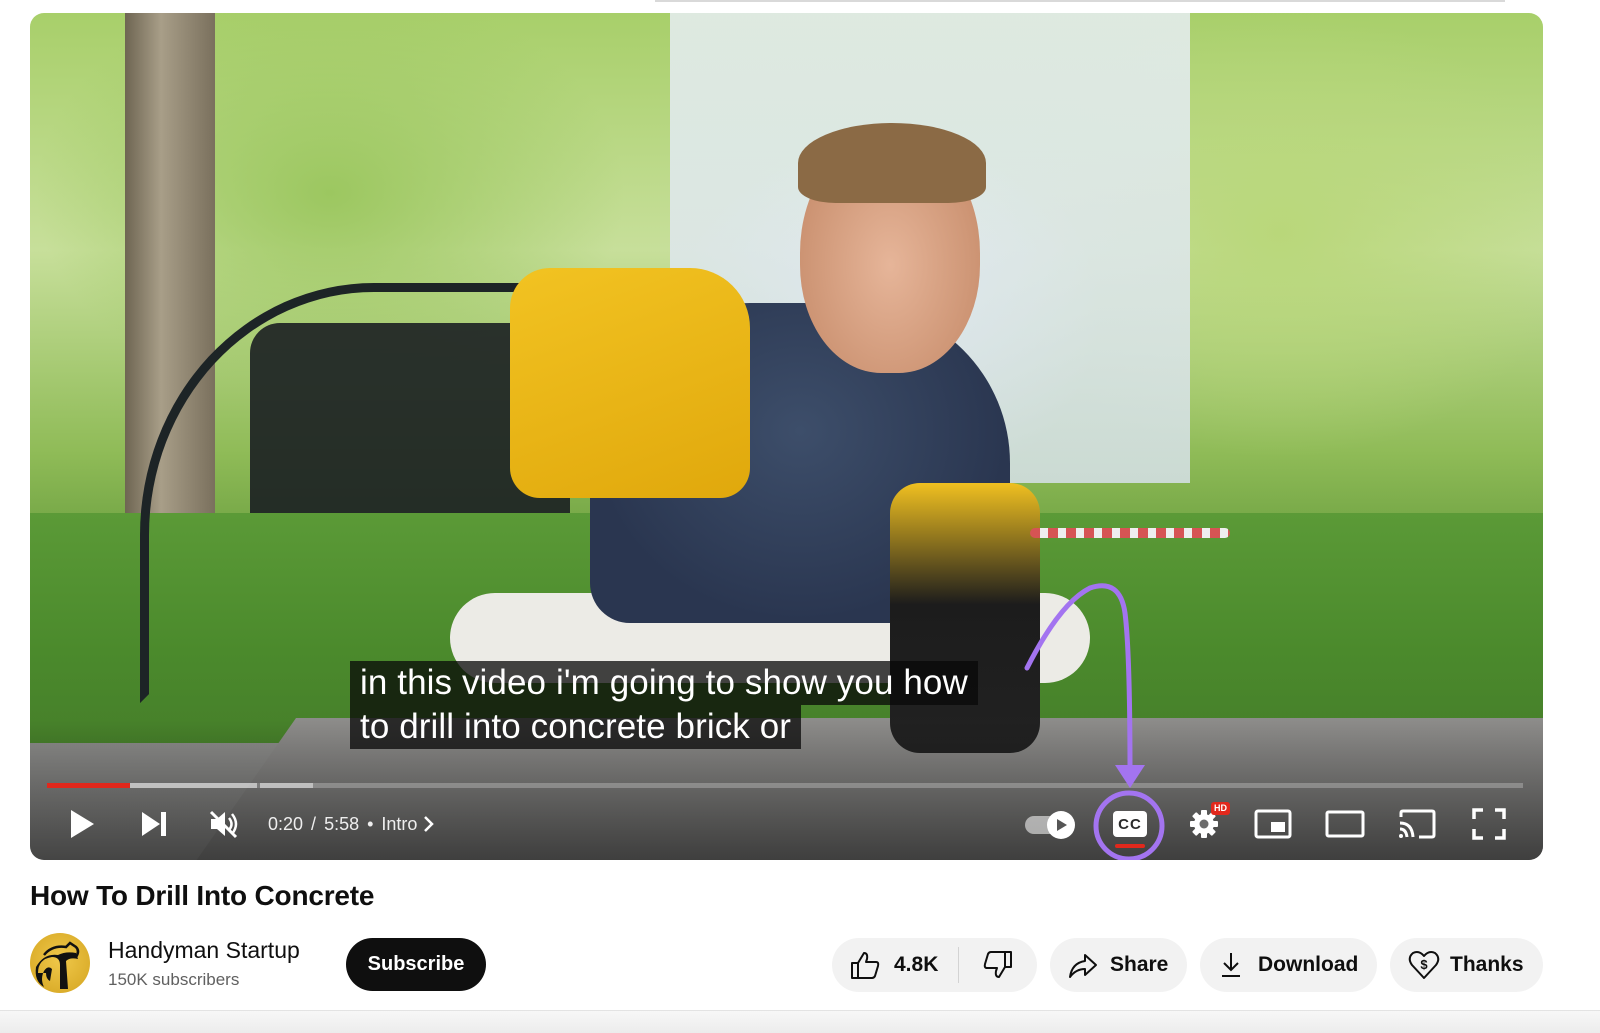  I want to click on download-icon, so click(1231, 965).